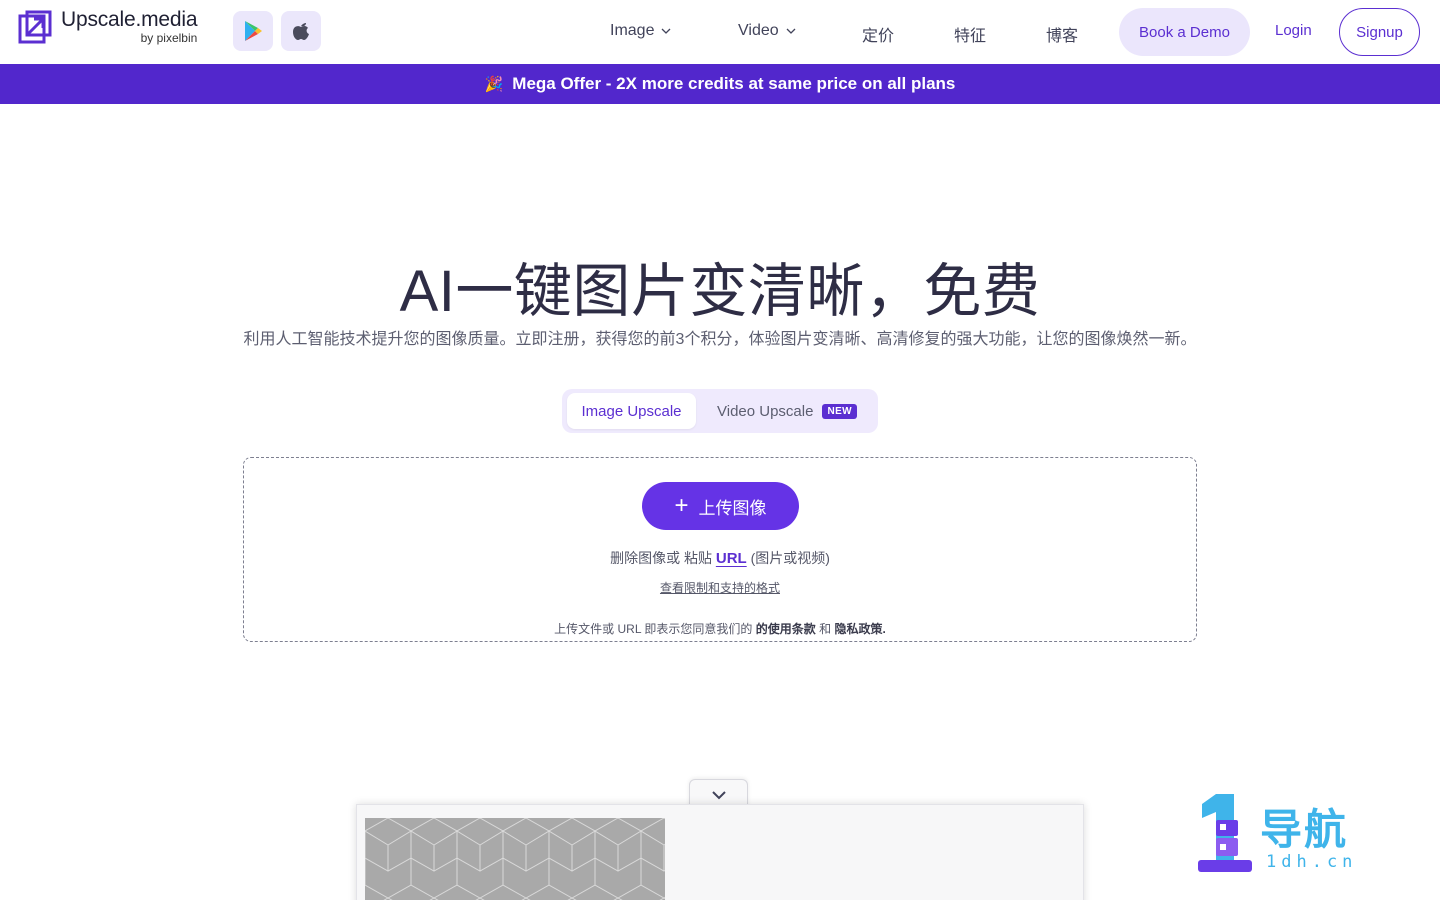 Image resolution: width=1440 pixels, height=900 pixels. Describe the element at coordinates (1293, 30) in the screenshot. I see `login-link: Login` at that location.